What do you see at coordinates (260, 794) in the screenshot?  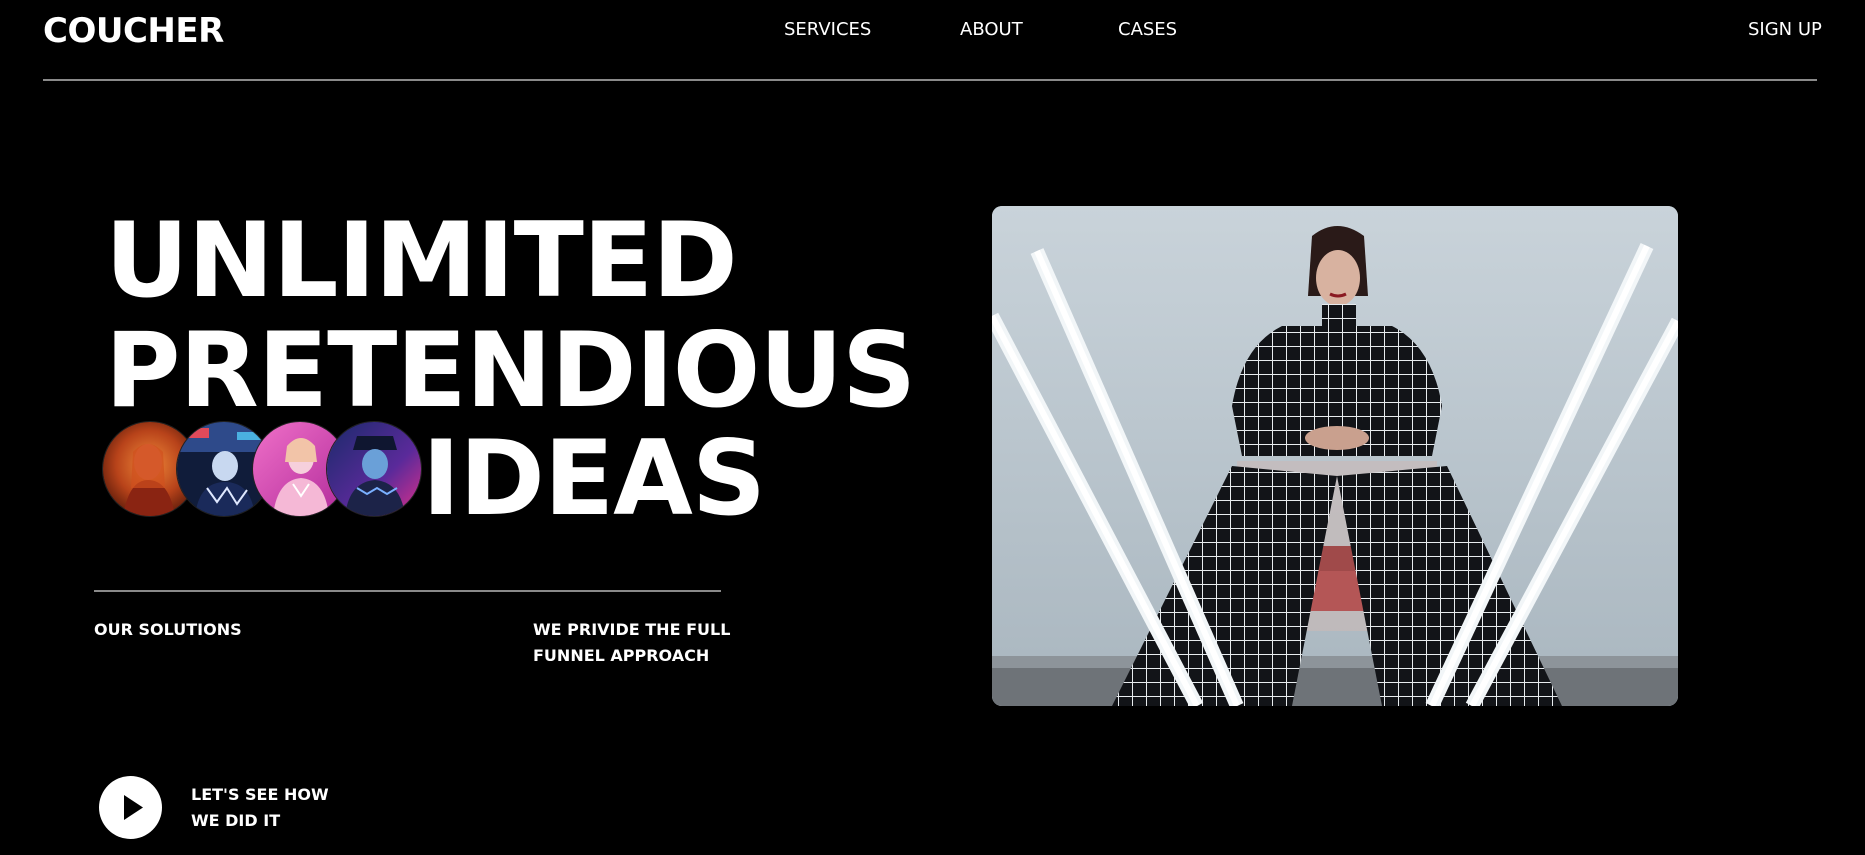 I see `video-caption-line-1: LET'S SEE HOW` at bounding box center [260, 794].